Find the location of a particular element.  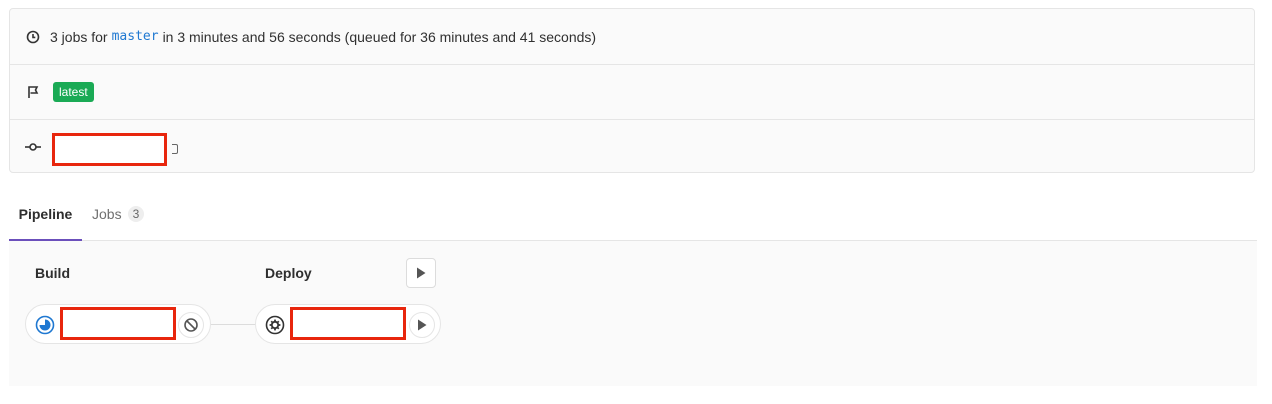

deploy-stage-play-button is located at coordinates (421, 273).